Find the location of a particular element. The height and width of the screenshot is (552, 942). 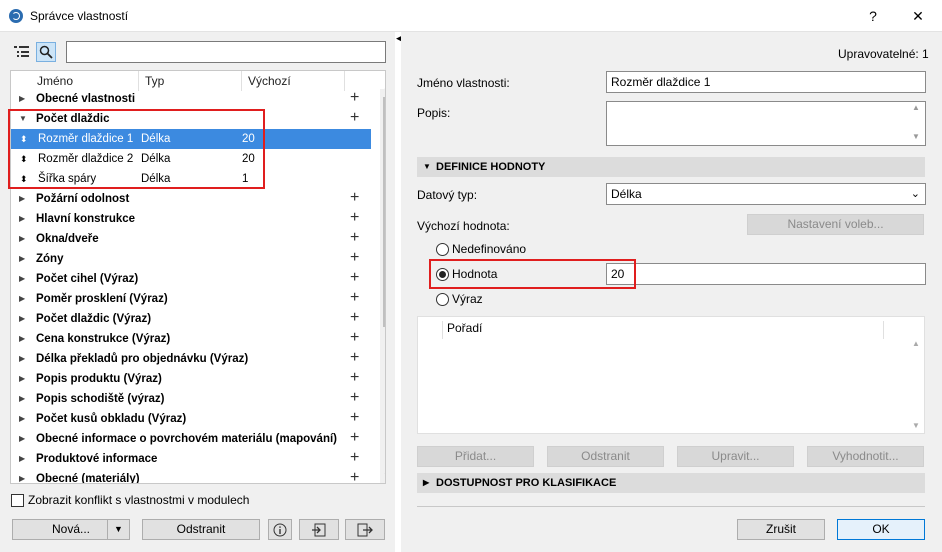

import-icon is located at coordinates (319, 530).